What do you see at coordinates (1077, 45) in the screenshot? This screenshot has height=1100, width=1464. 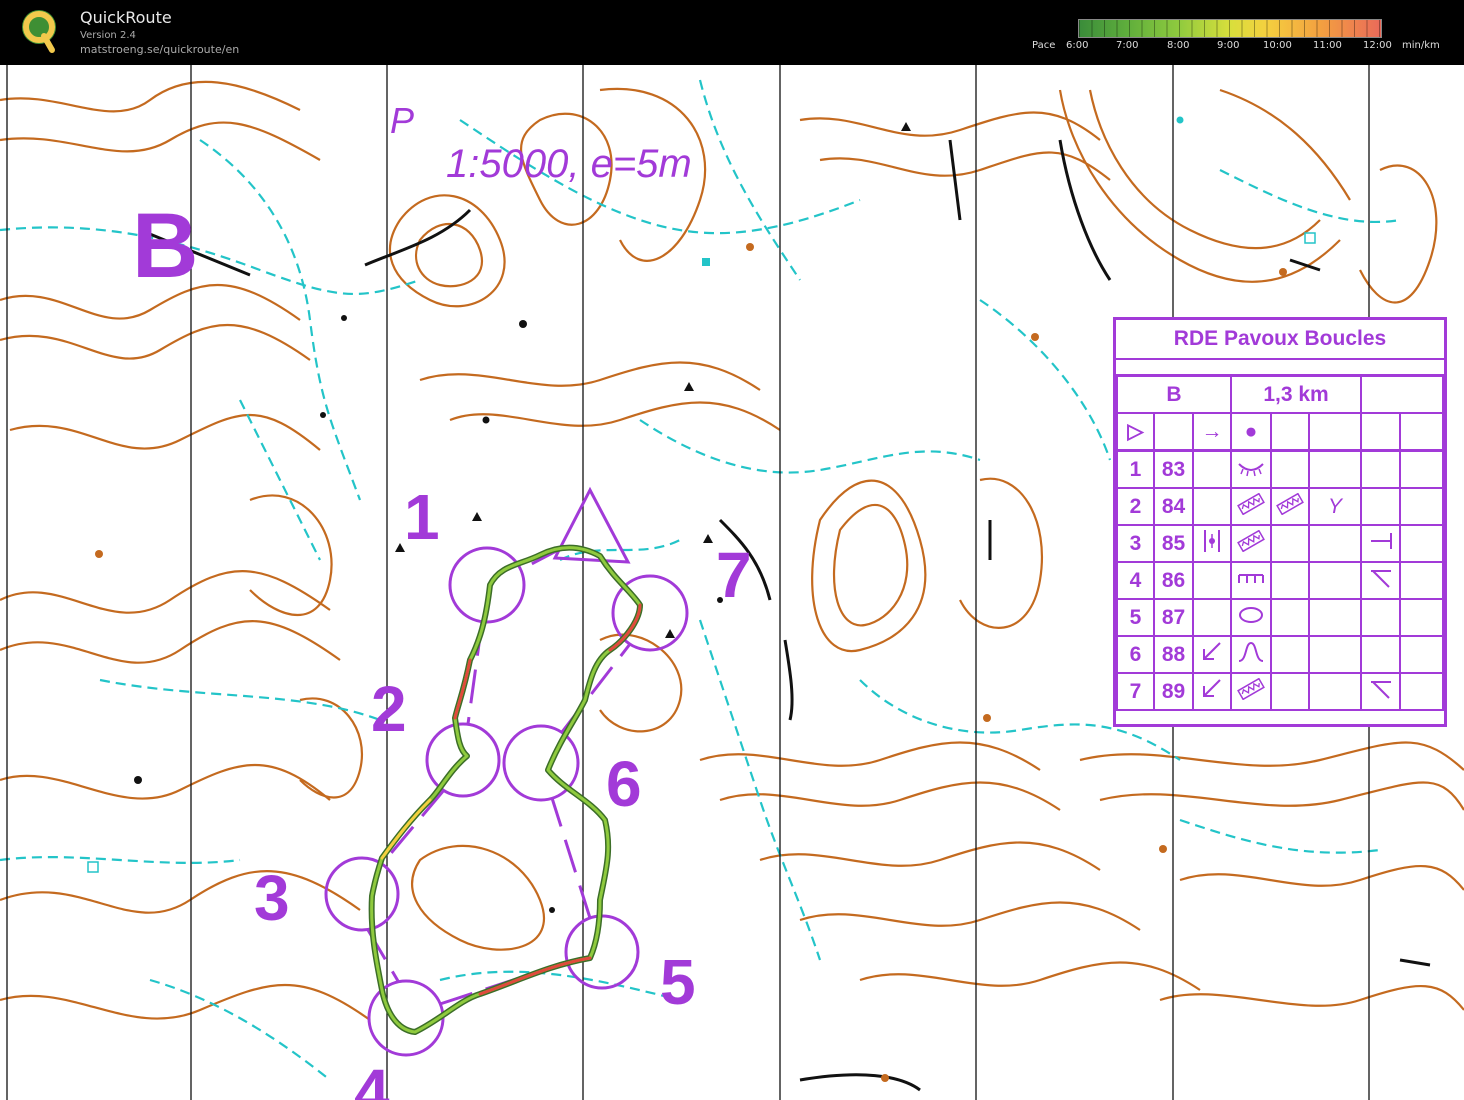 I see `pace-tick: 6:00` at bounding box center [1077, 45].